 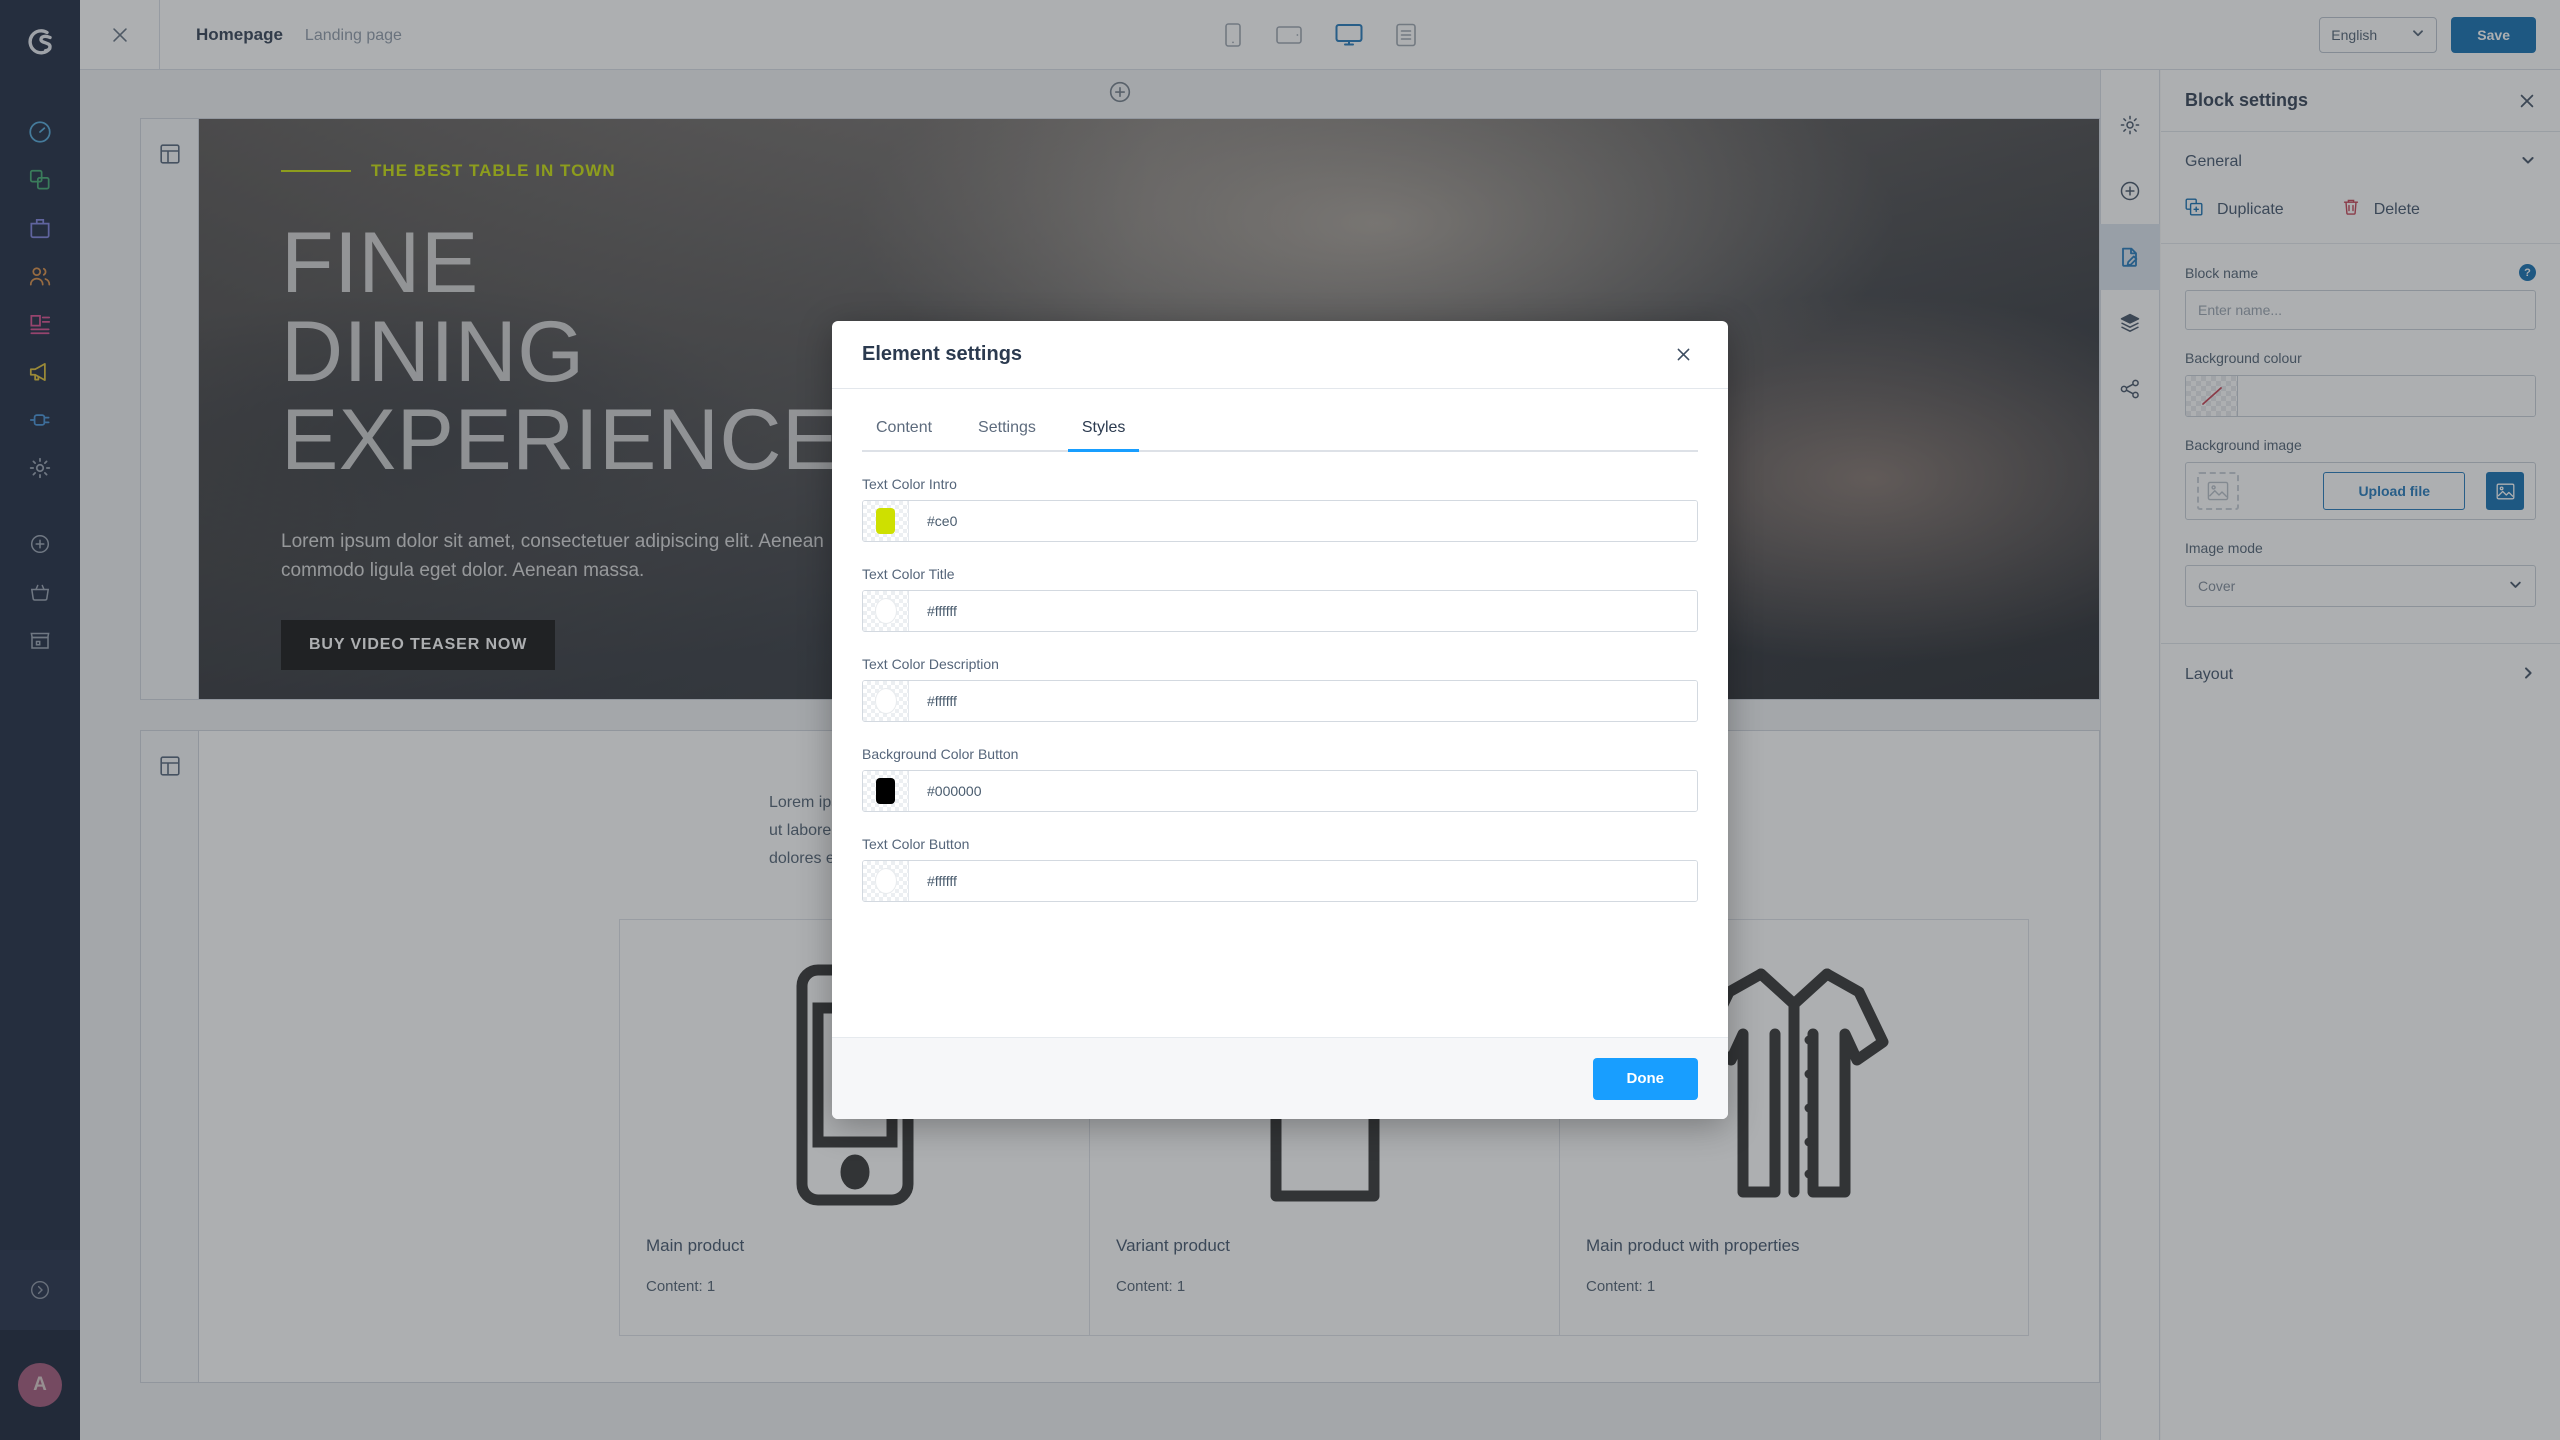 I want to click on field-label: Text Color Description, so click(x=930, y=664).